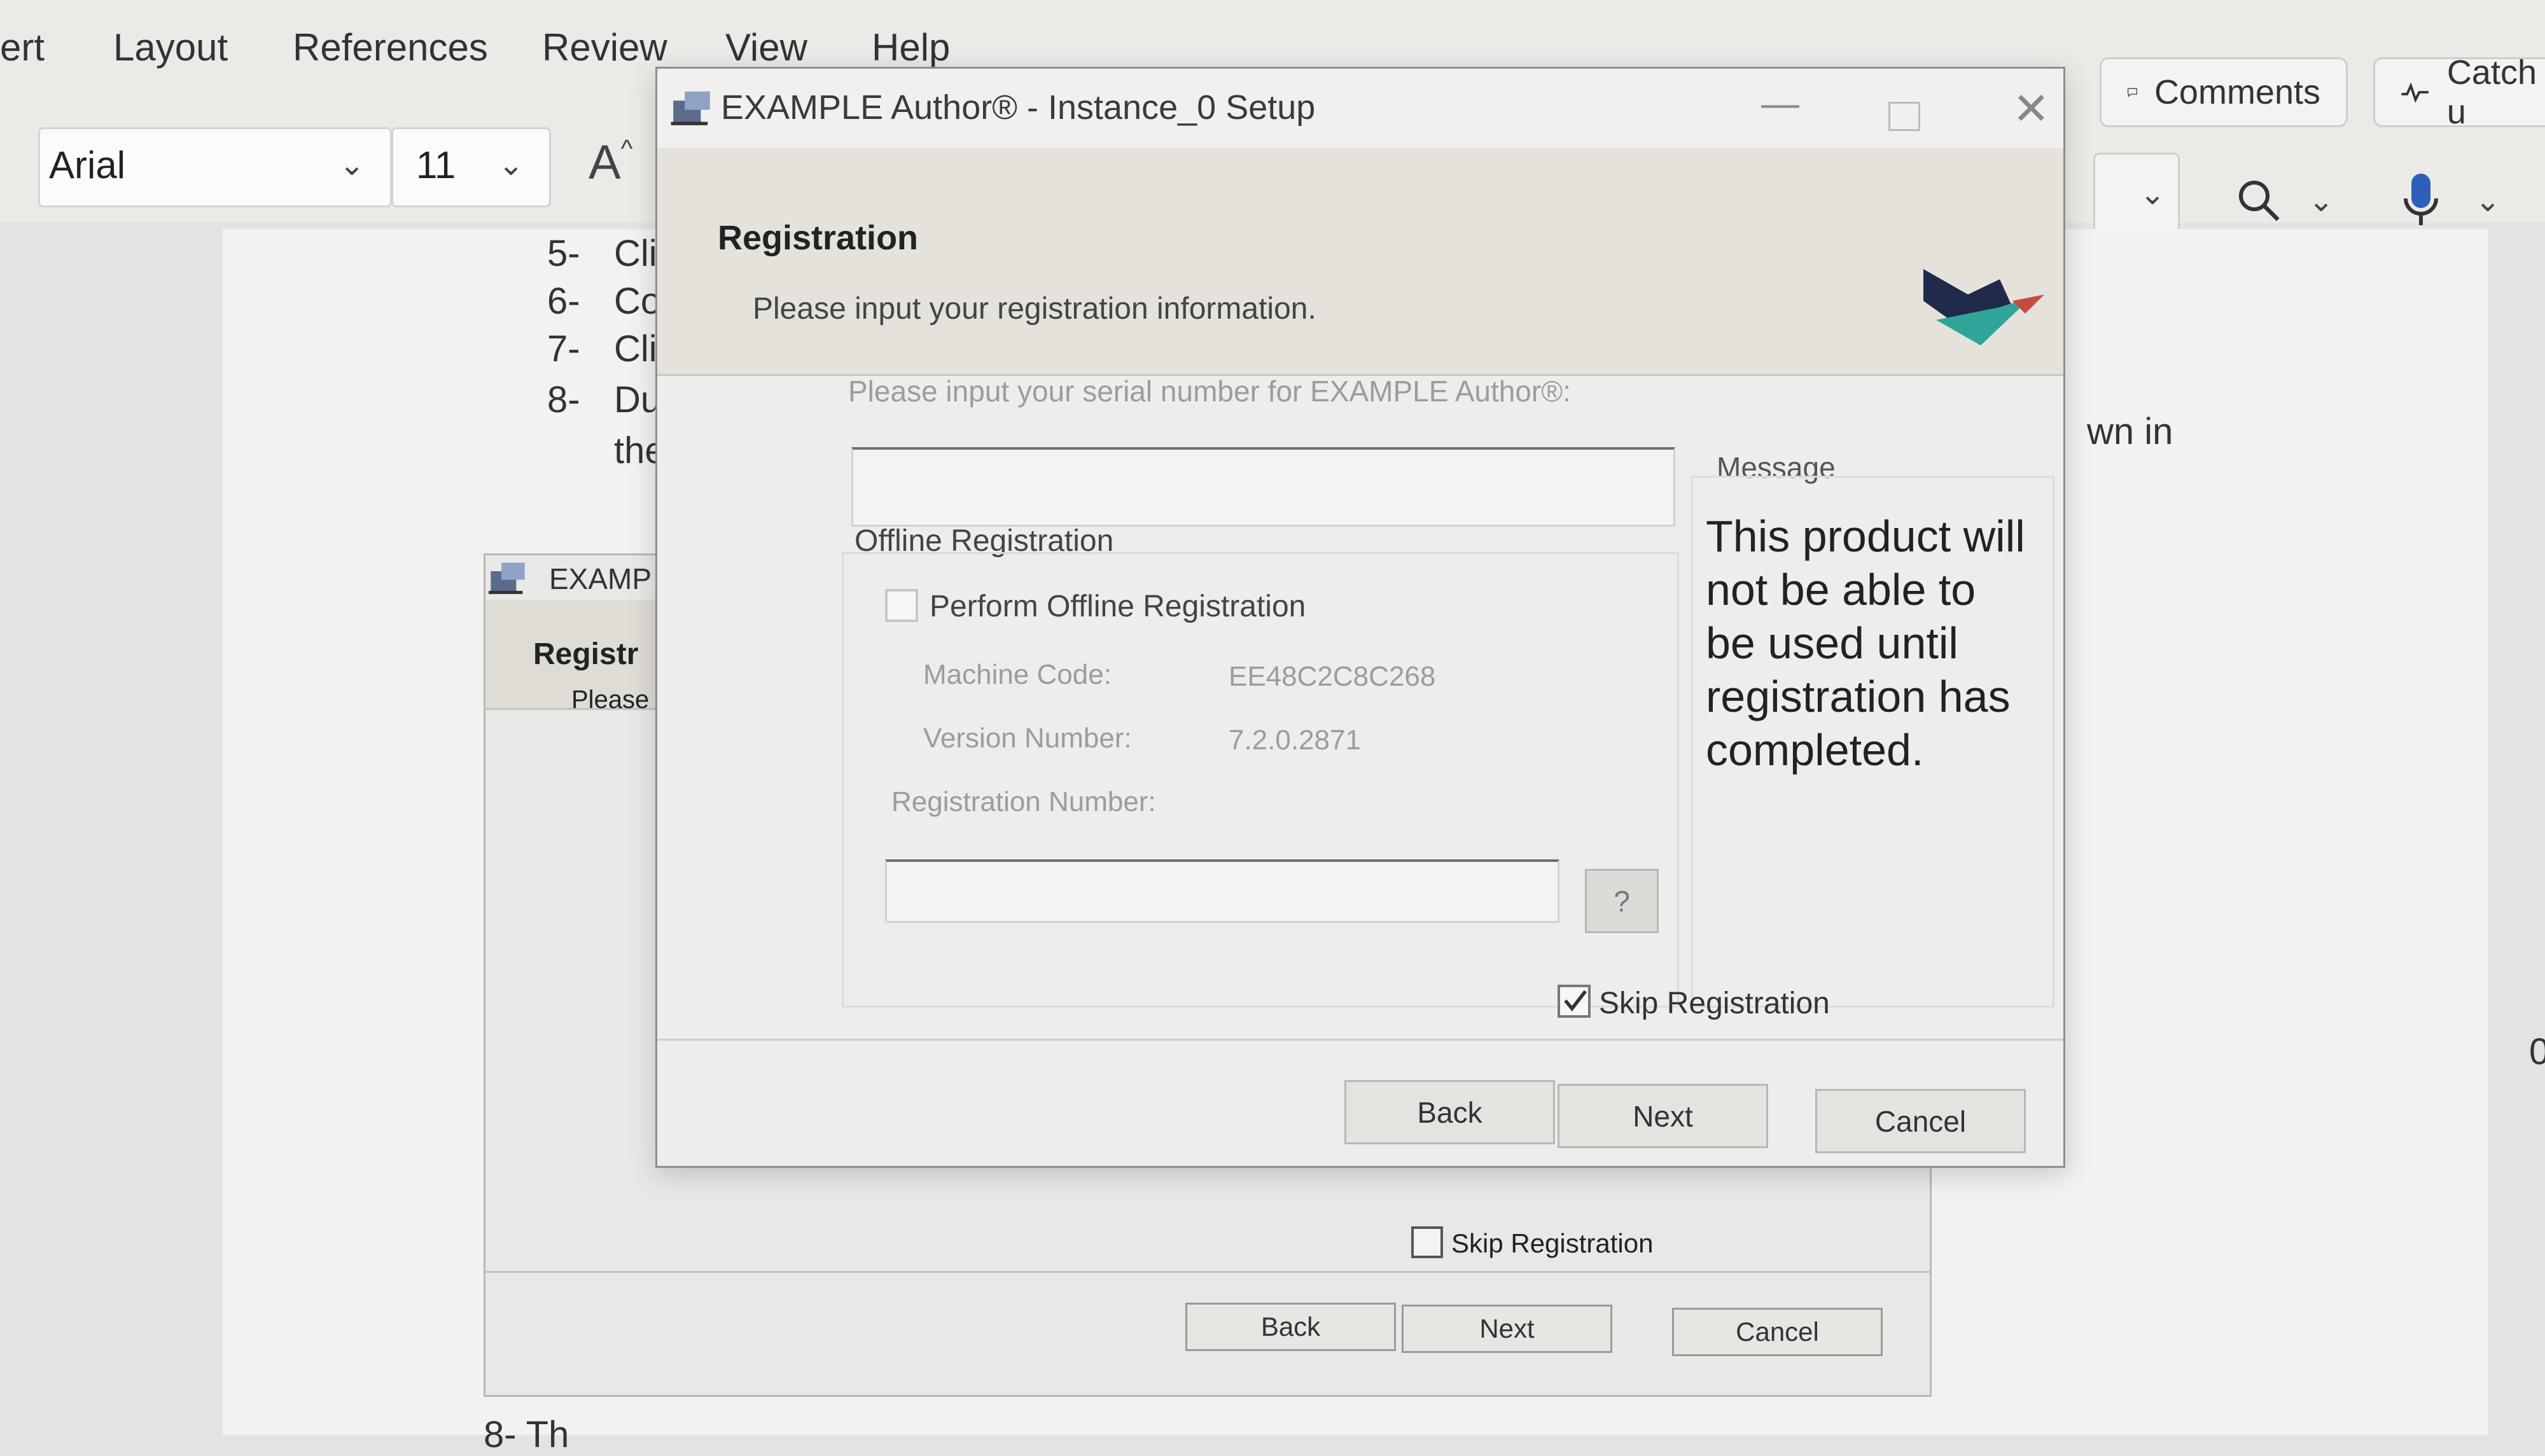 The image size is (2545, 1456). What do you see at coordinates (1018, 107) in the screenshot?
I see `dialog-title: EXAMPLE Author® - Instance_0 Setup` at bounding box center [1018, 107].